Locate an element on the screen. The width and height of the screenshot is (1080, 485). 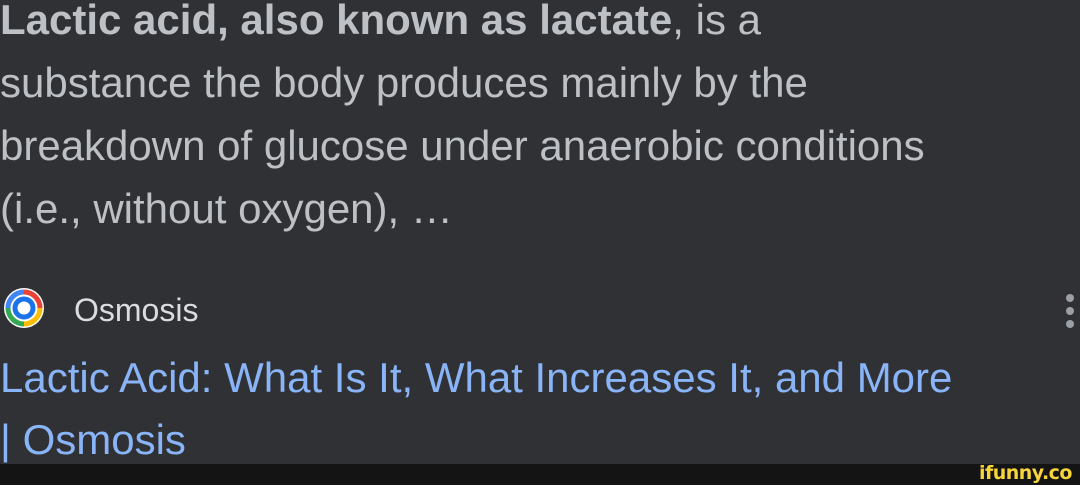
watermark-bar: ifunny.co is located at coordinates (540, 473).